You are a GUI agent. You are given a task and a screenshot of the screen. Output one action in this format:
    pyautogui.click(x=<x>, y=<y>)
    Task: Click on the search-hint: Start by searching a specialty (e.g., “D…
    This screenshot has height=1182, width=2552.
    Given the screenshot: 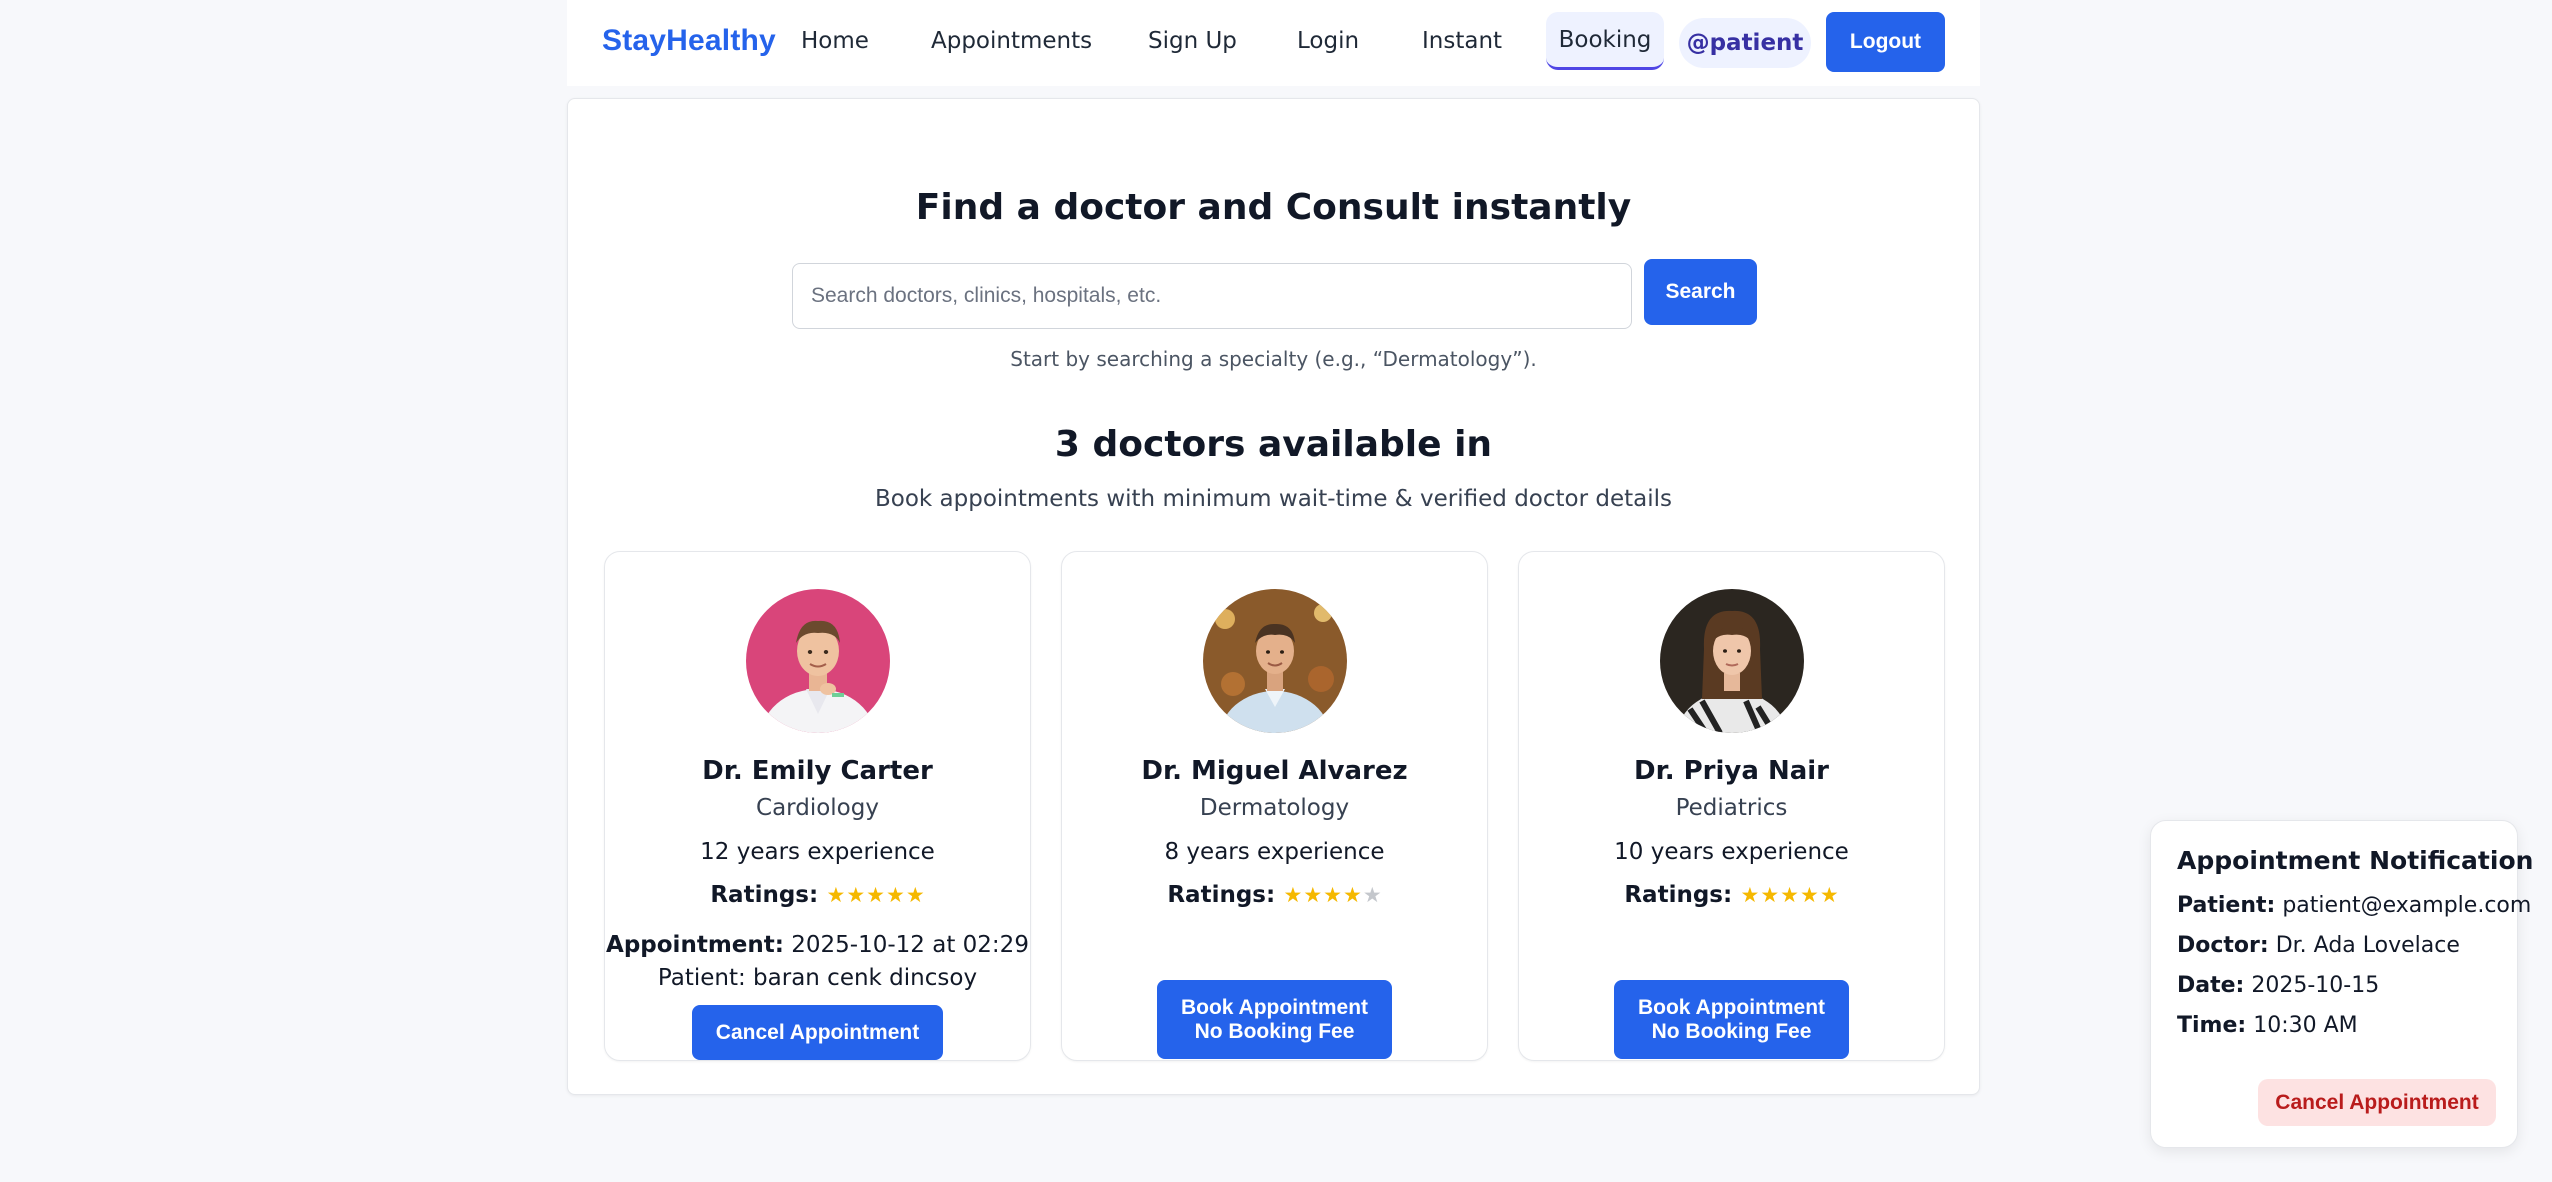 What is the action you would take?
    pyautogui.click(x=1273, y=359)
    